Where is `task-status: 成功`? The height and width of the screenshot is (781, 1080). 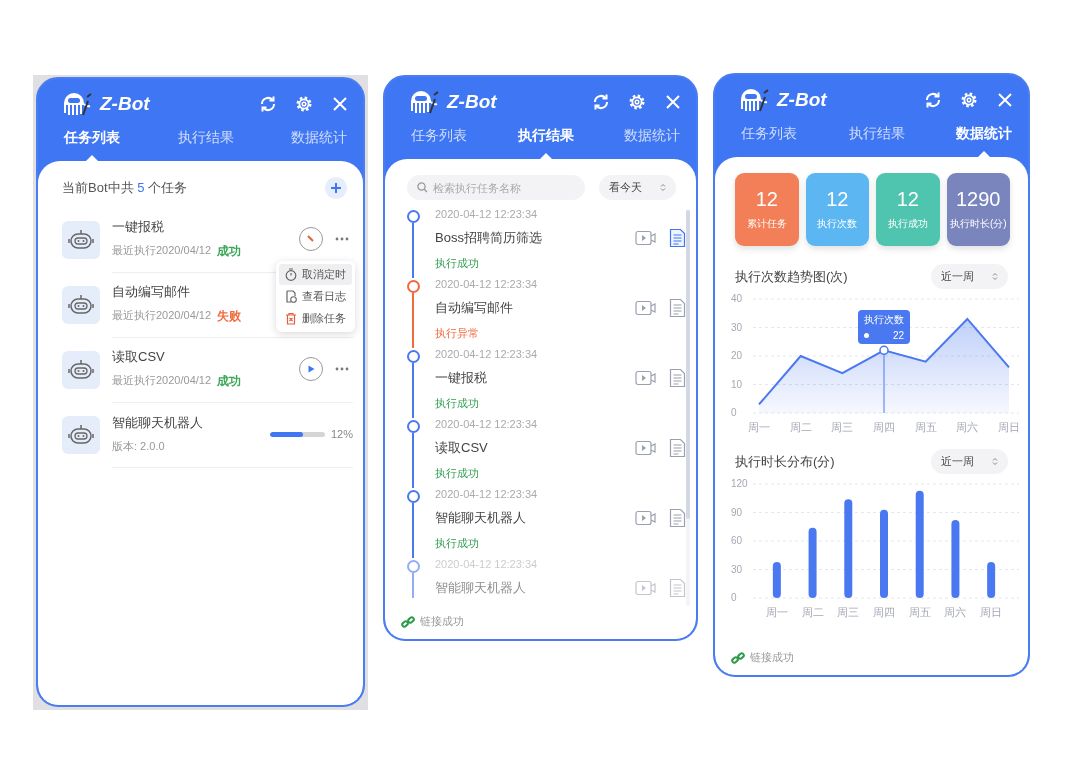 task-status: 成功 is located at coordinates (229, 251).